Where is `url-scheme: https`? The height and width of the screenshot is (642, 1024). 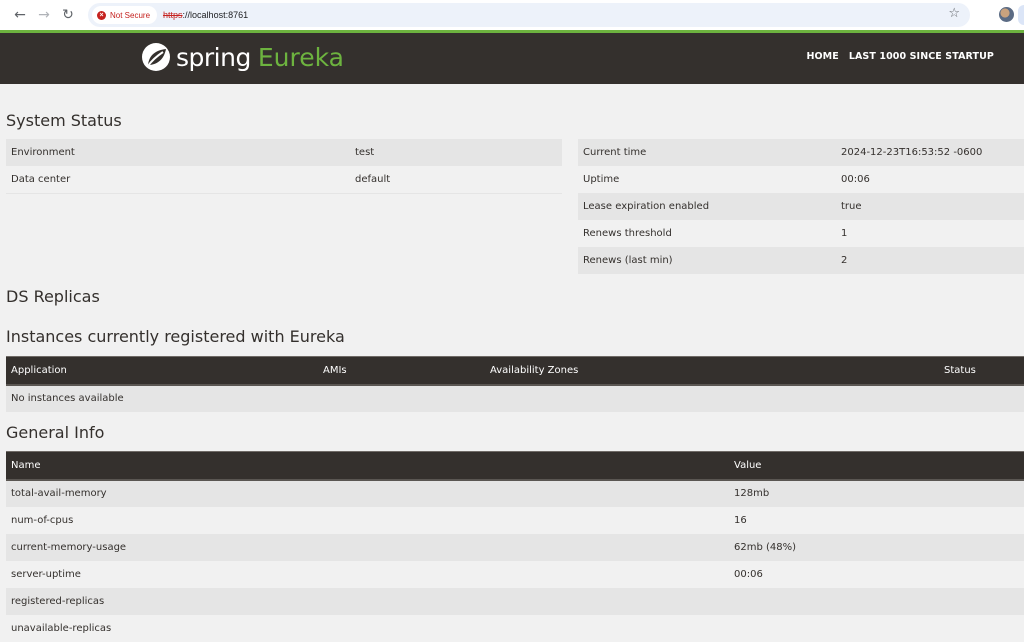 url-scheme: https is located at coordinates (173, 15).